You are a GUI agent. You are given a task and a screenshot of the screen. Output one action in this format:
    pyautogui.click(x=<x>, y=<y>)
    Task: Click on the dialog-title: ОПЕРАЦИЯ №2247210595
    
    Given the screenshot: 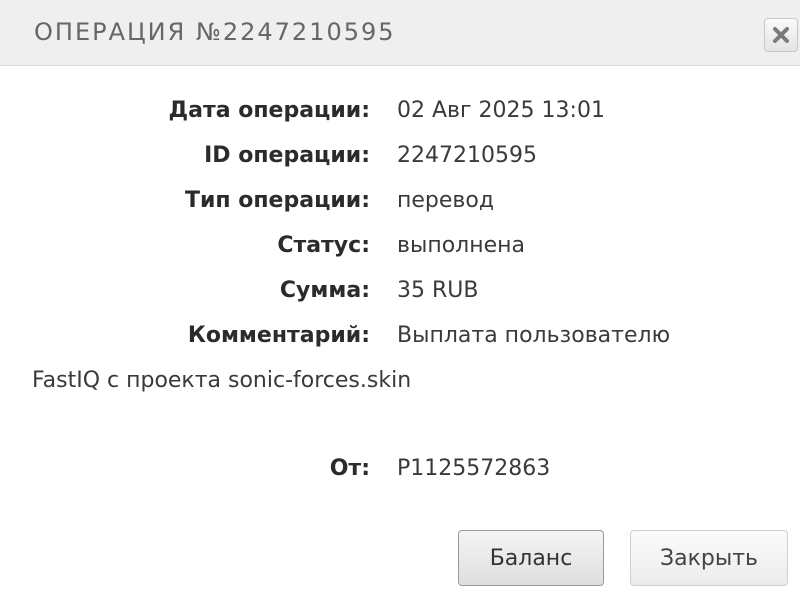 What is the action you would take?
    pyautogui.click(x=215, y=32)
    